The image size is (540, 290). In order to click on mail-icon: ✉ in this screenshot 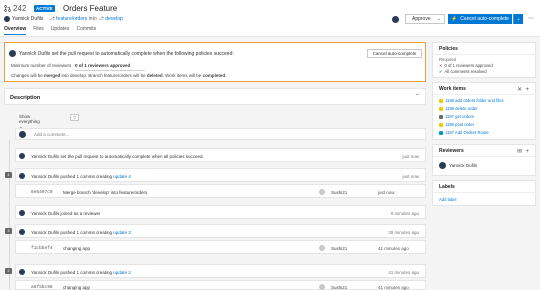, I will do `click(519, 152)`.